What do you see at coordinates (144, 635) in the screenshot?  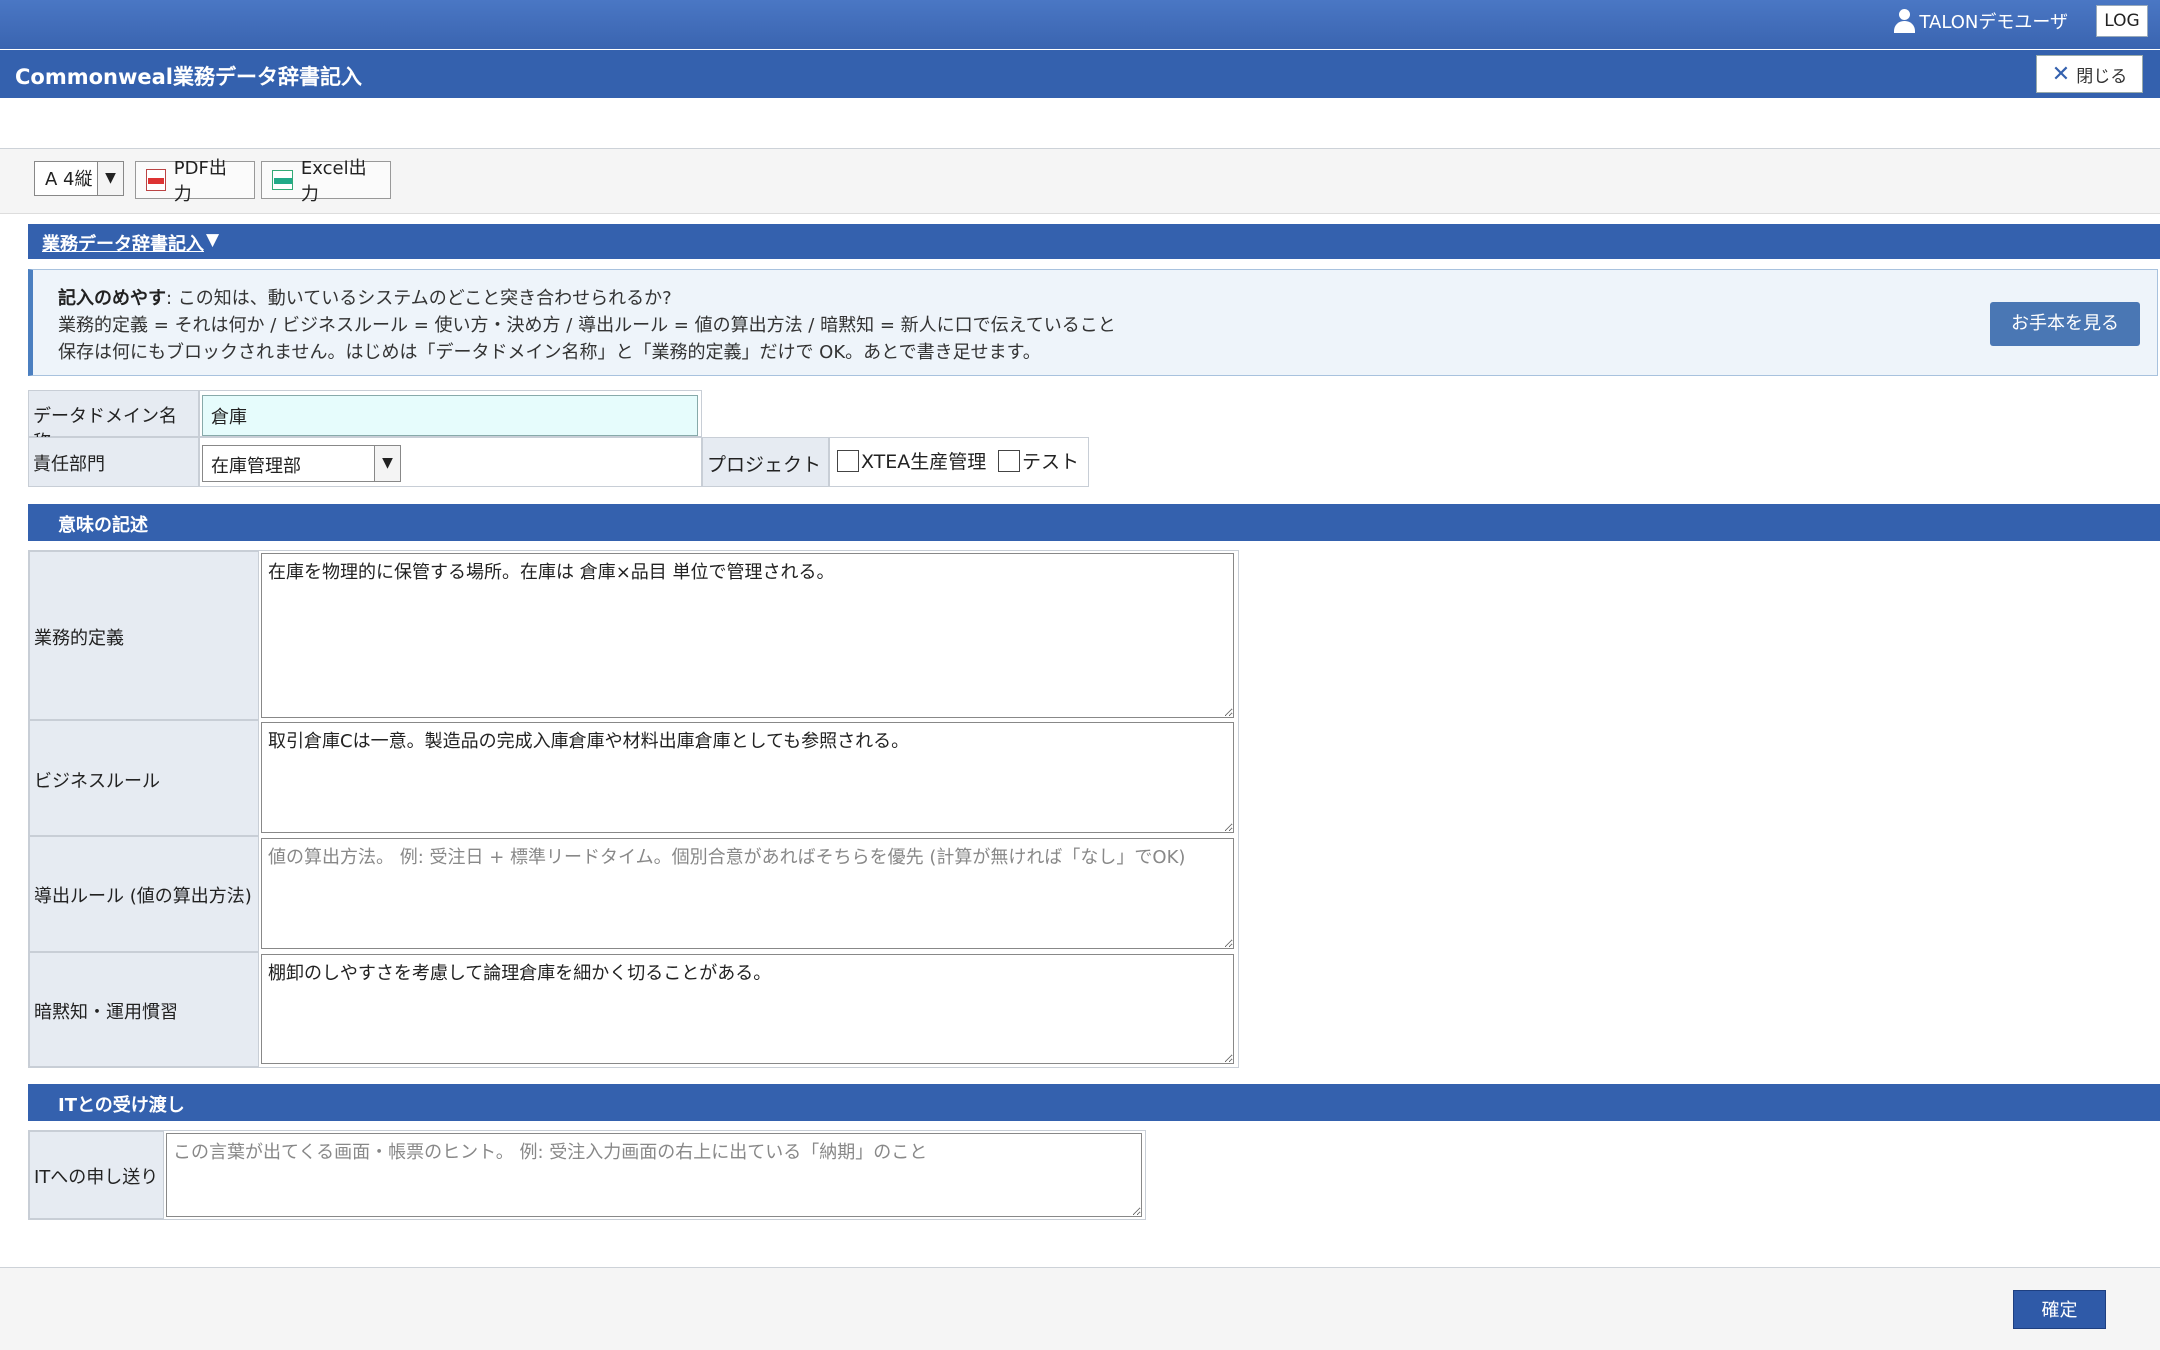 I see `definition-label: 業務的定義` at bounding box center [144, 635].